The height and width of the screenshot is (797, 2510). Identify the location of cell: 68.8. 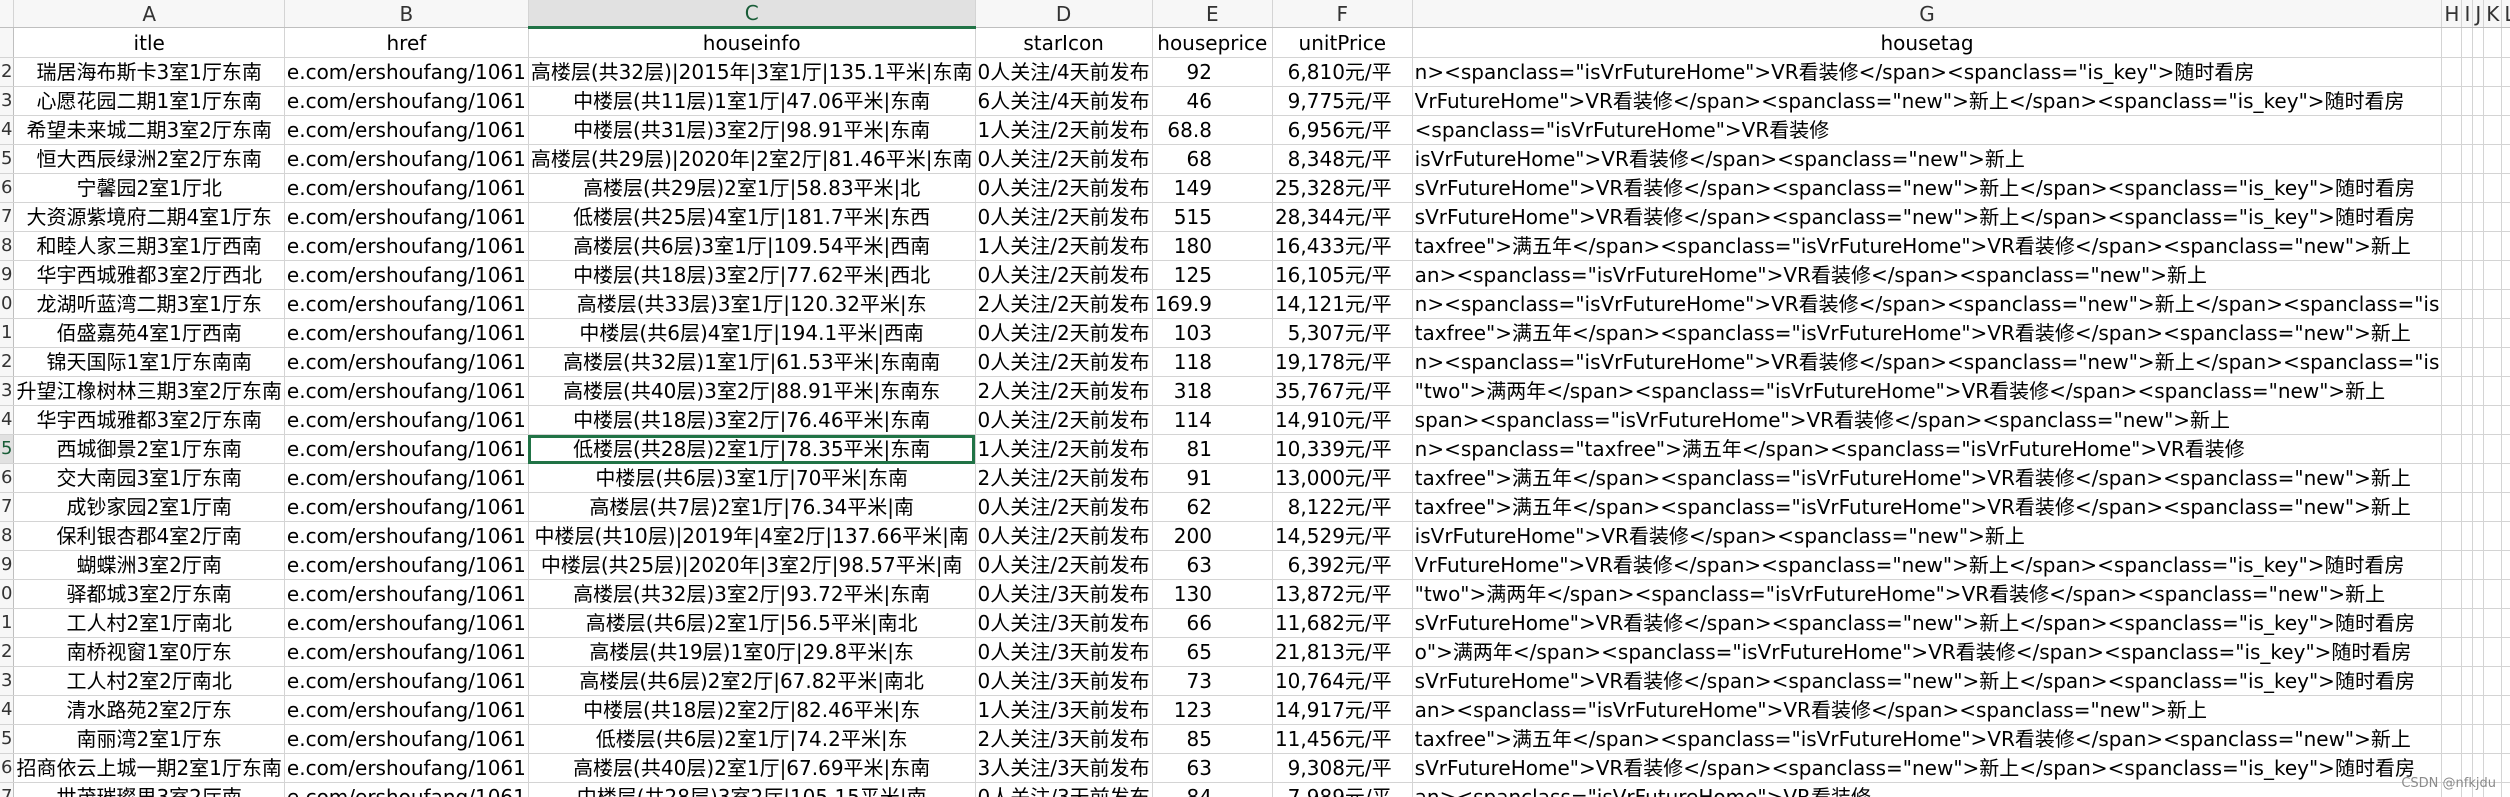
(1212, 130).